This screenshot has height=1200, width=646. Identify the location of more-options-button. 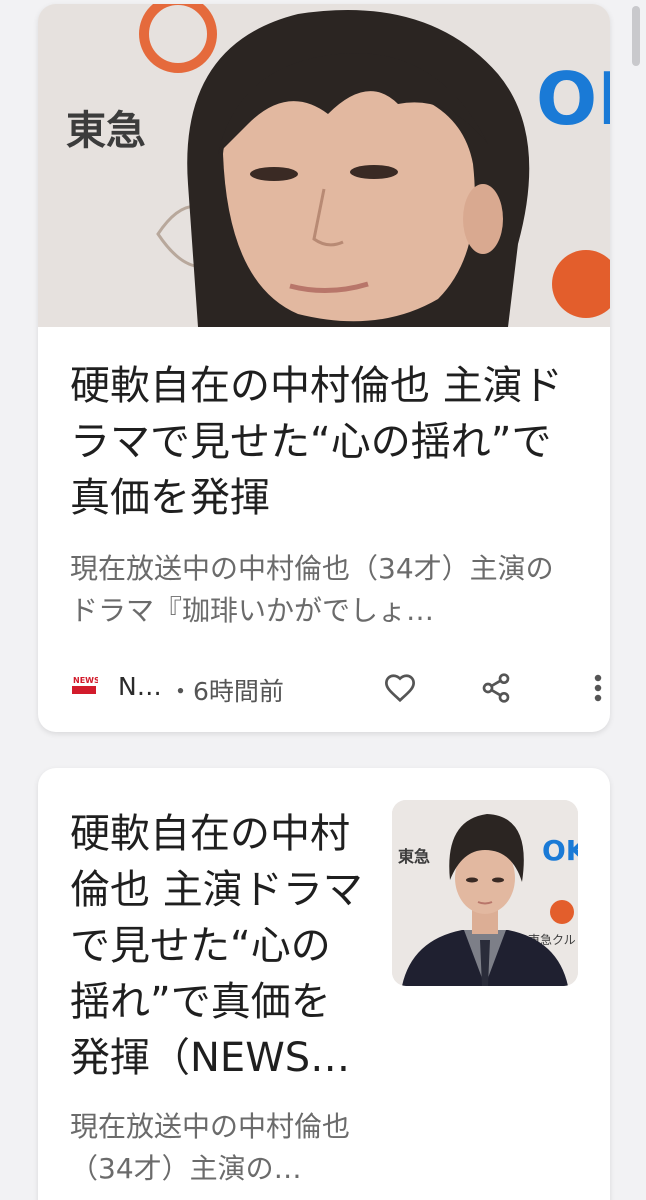
(594, 688).